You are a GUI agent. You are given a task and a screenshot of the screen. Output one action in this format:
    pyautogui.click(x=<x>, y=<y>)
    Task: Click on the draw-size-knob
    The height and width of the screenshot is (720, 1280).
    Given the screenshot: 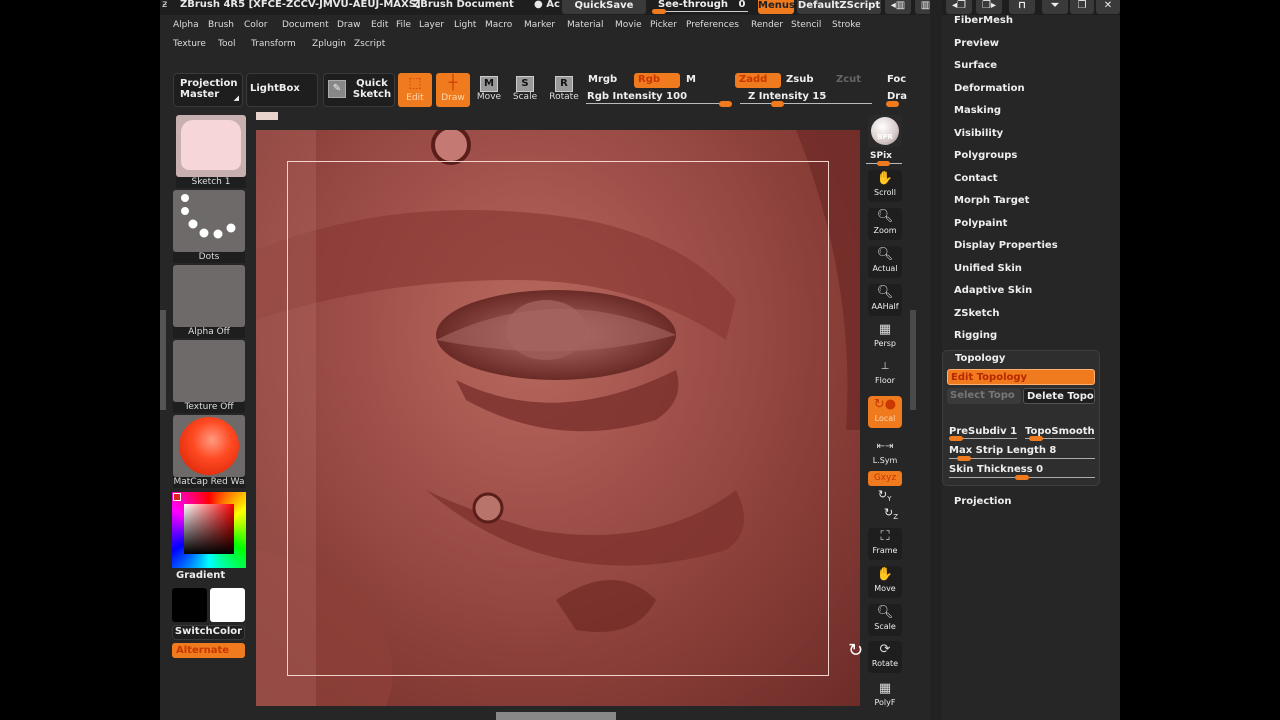 What is the action you would take?
    pyautogui.click(x=892, y=104)
    